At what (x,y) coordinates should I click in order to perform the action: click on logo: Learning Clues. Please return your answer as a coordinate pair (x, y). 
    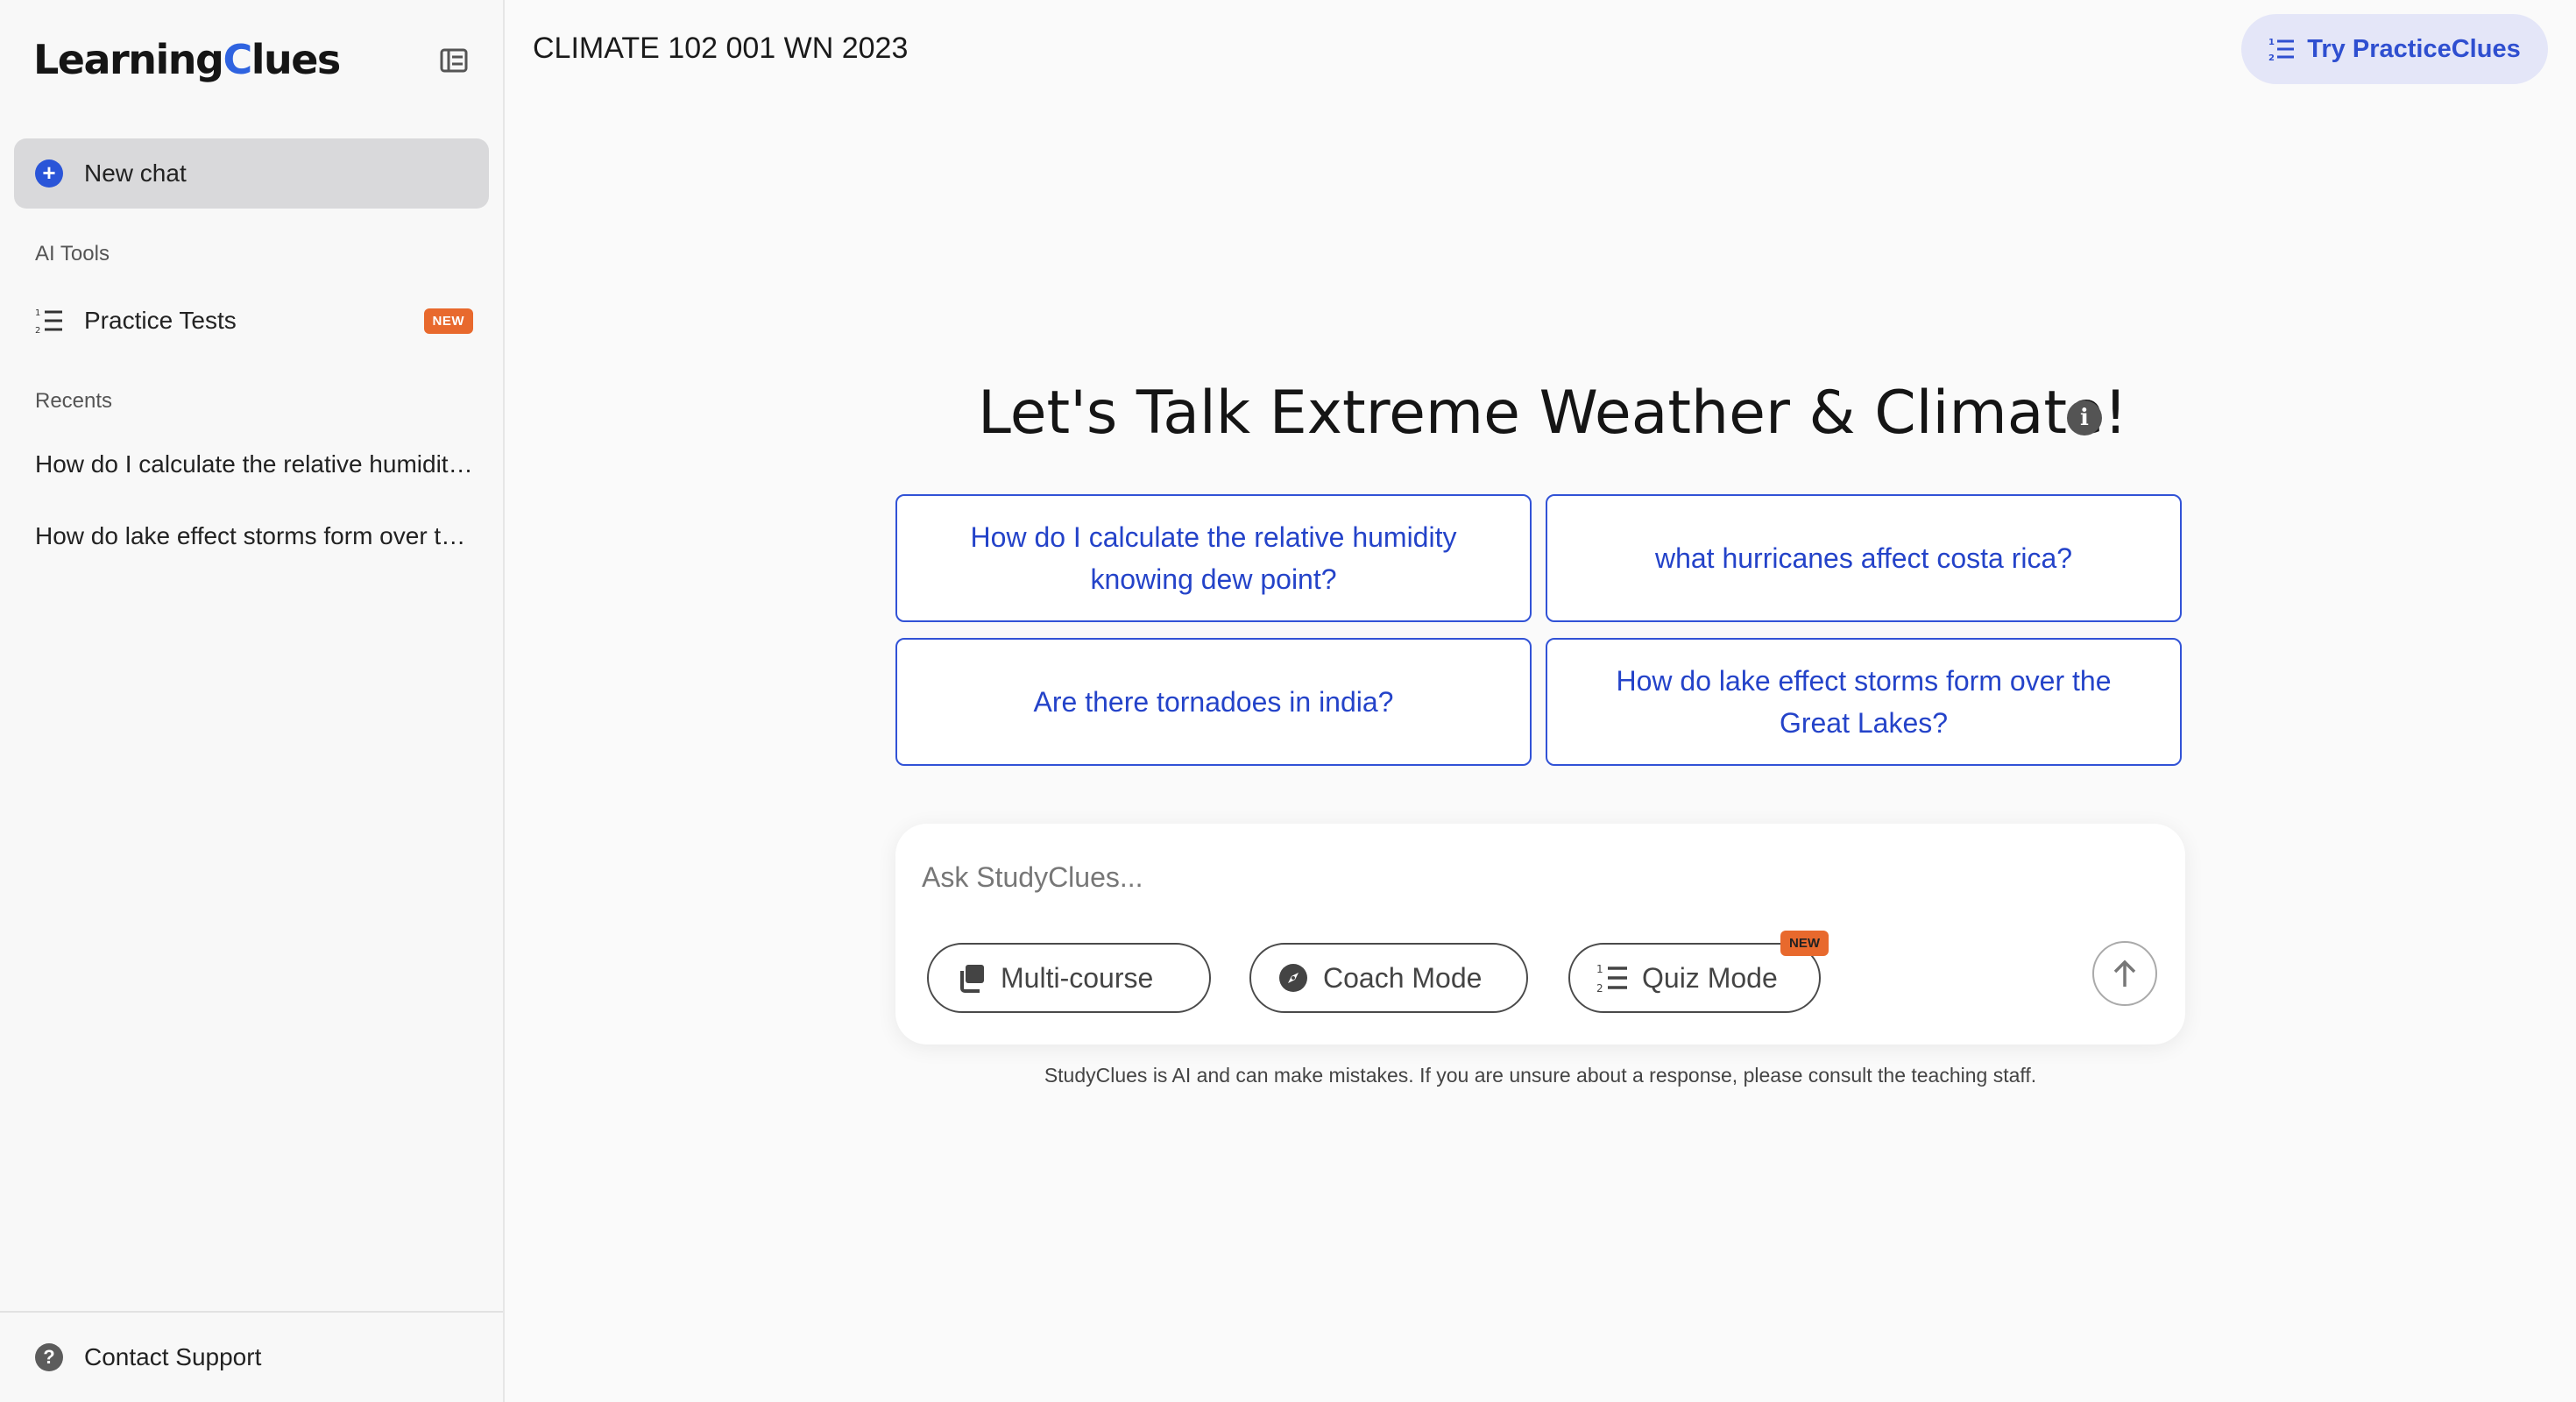
    Looking at the image, I should click on (187, 59).